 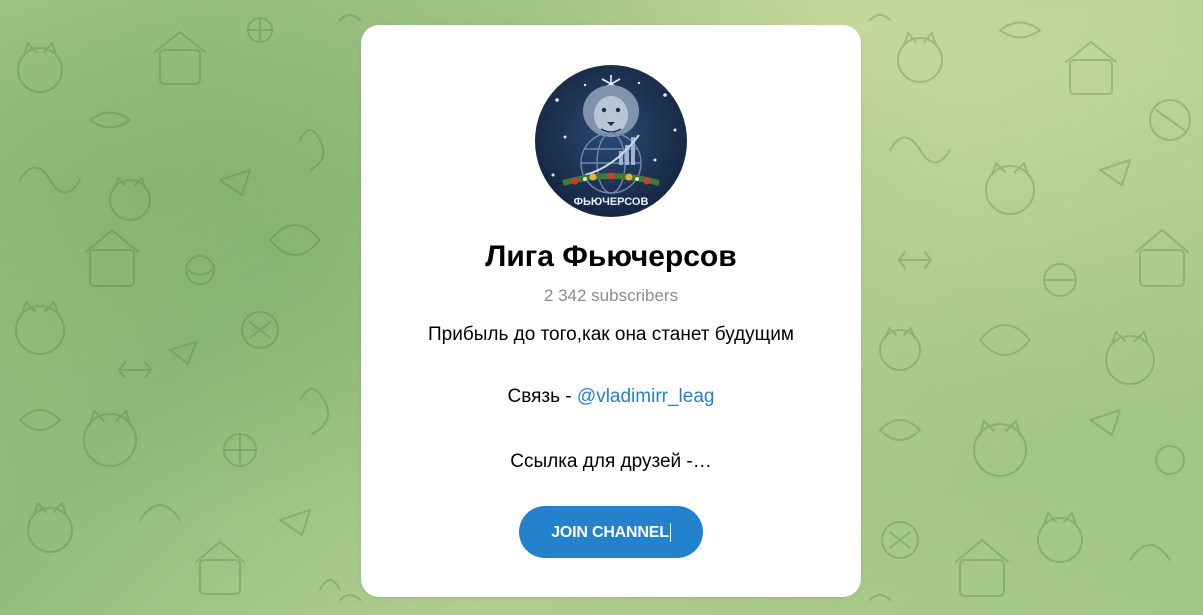 I want to click on channel-title: Лига Фьючерсов, so click(x=611, y=256).